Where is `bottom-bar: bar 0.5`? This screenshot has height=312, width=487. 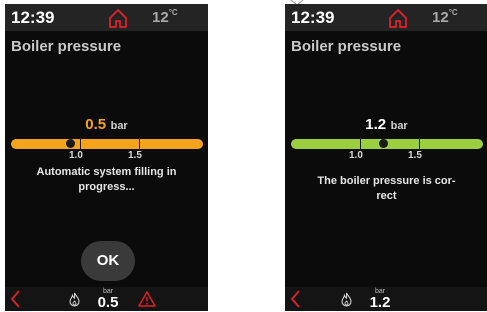 bottom-bar: bar 0.5 is located at coordinates (106, 299).